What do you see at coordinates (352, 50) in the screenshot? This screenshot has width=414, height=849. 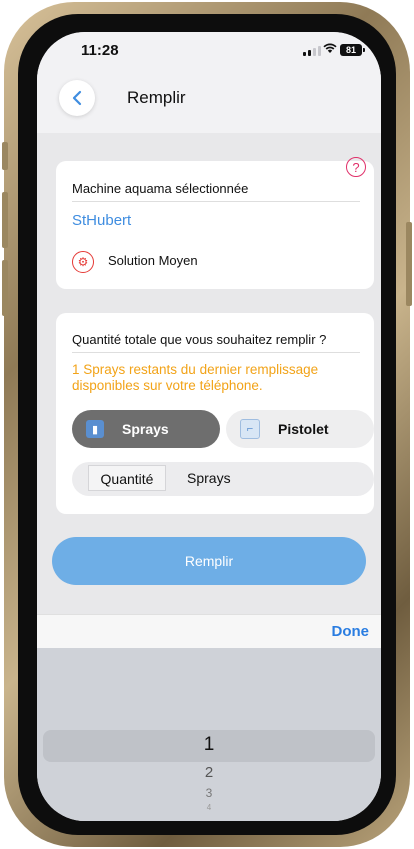 I see `battery-icon: 81` at bounding box center [352, 50].